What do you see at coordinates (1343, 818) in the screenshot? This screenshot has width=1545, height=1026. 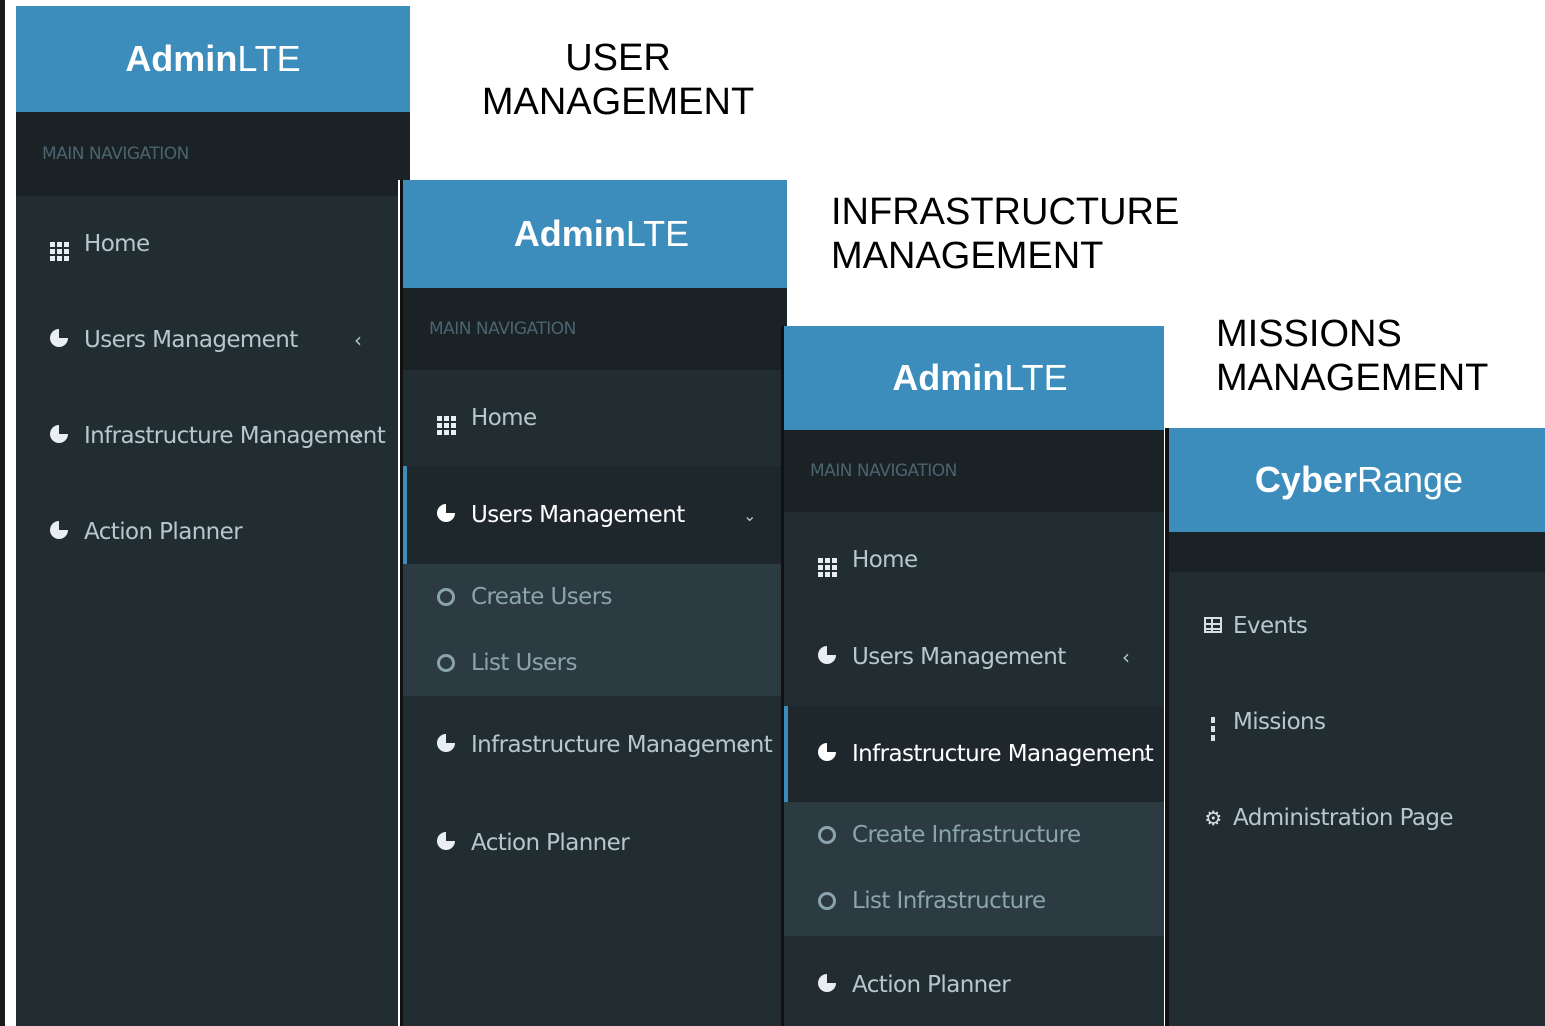 I see `sidebar-item-label: Administration Page` at bounding box center [1343, 818].